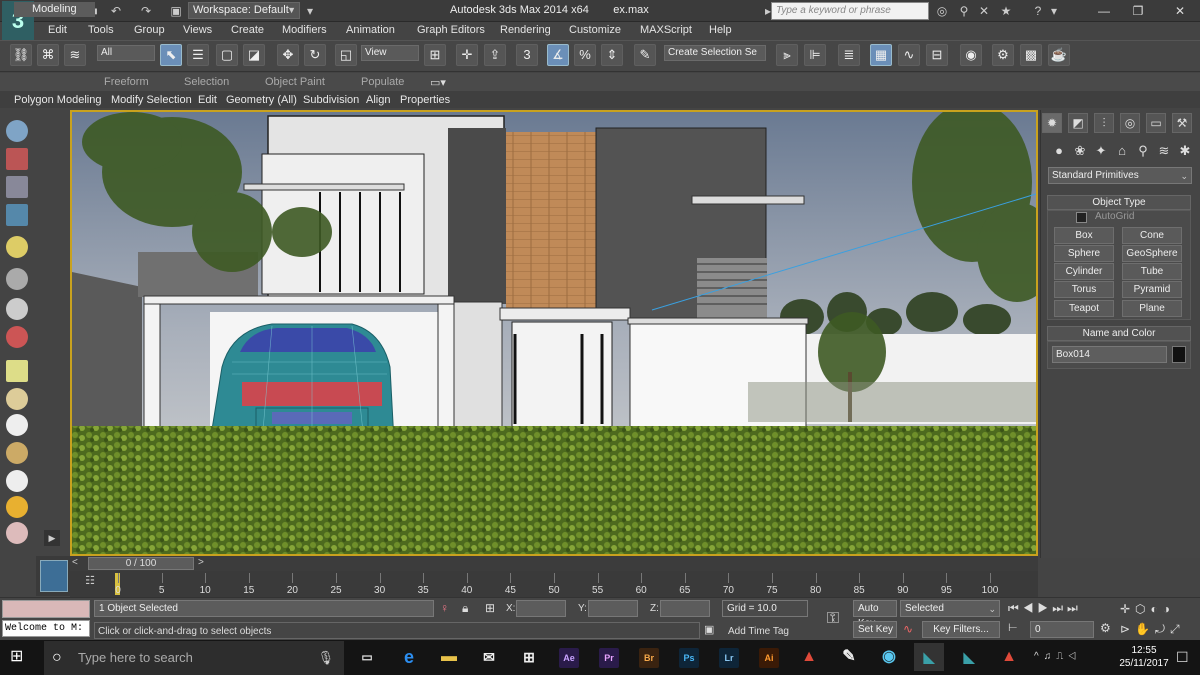 The height and width of the screenshot is (675, 1200). What do you see at coordinates (1052, 123) in the screenshot?
I see `create-tab-icon: ✹` at bounding box center [1052, 123].